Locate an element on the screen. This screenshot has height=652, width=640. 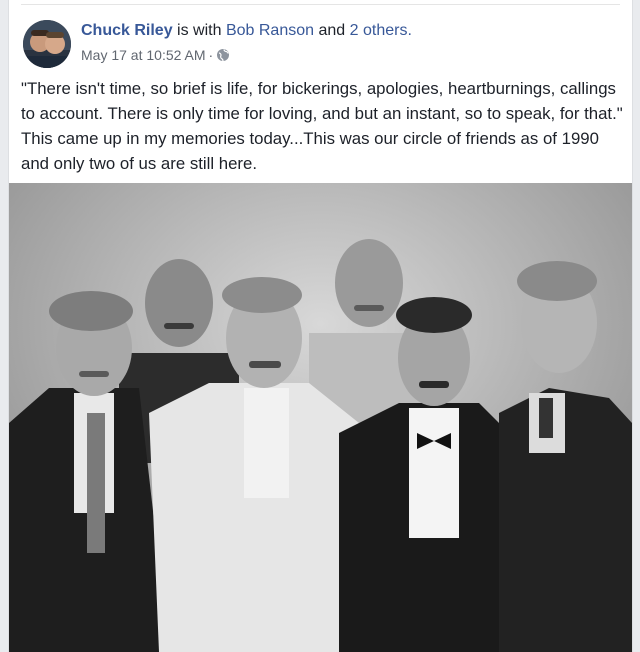
timestamp-link: May 17 at 10:52 AM is located at coordinates (143, 55).